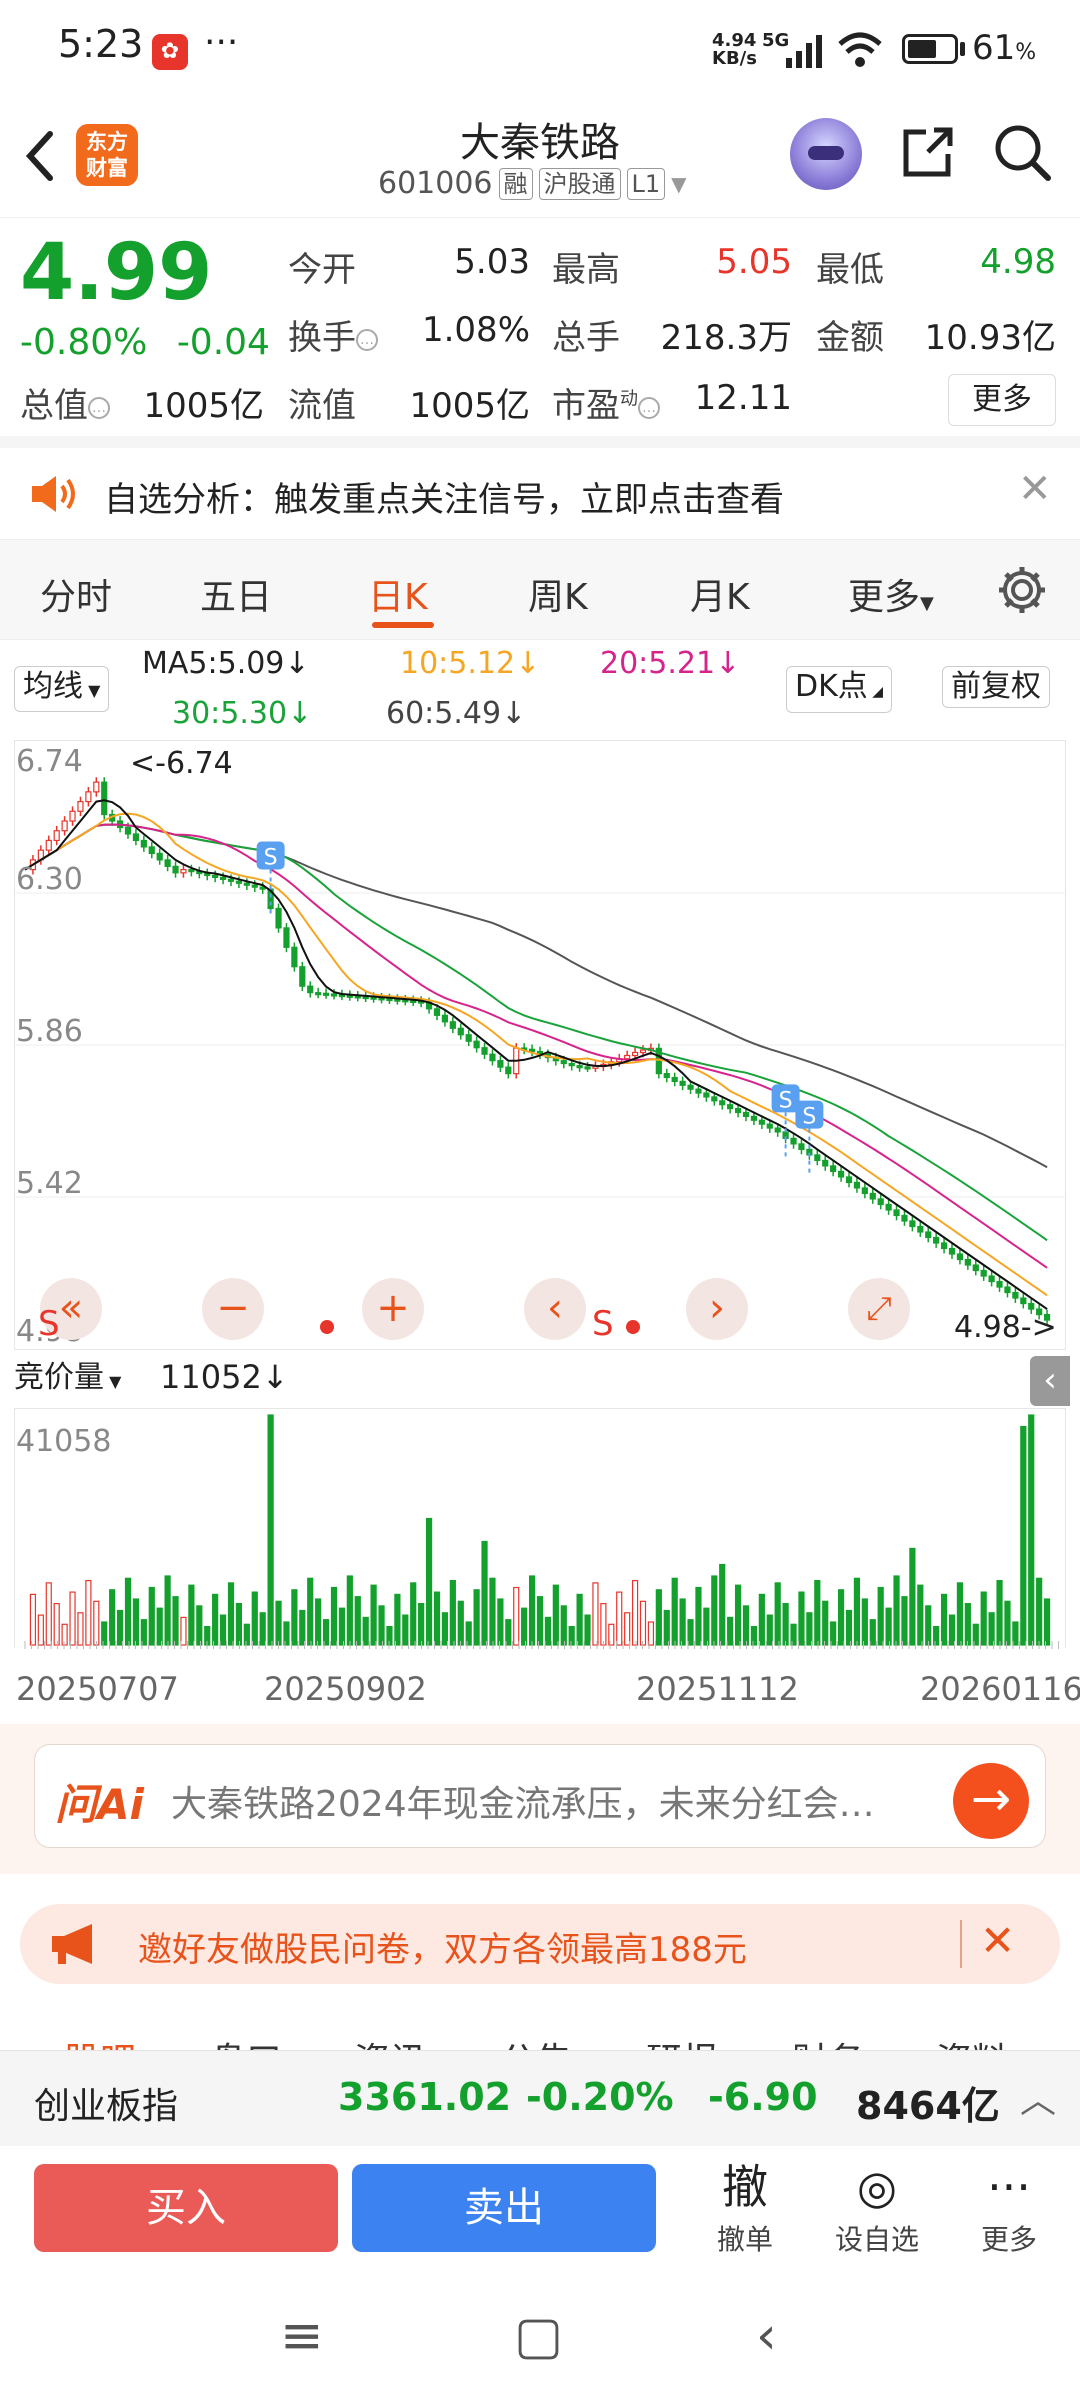 This screenshot has height=2400, width=1080. Describe the element at coordinates (996, 687) in the screenshot. I see `adjust-button: 前复权` at that location.